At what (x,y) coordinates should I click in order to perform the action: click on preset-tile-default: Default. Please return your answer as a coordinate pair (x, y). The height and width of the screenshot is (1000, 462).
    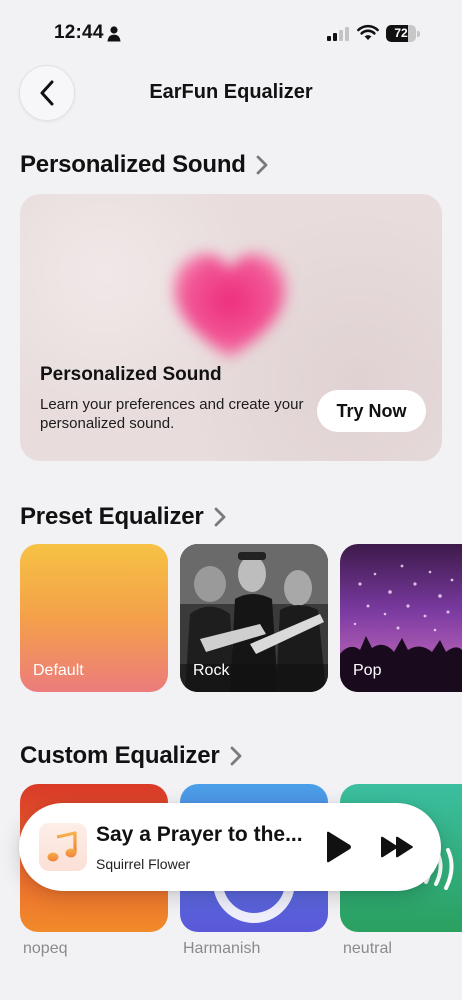
    Looking at the image, I should click on (94, 618).